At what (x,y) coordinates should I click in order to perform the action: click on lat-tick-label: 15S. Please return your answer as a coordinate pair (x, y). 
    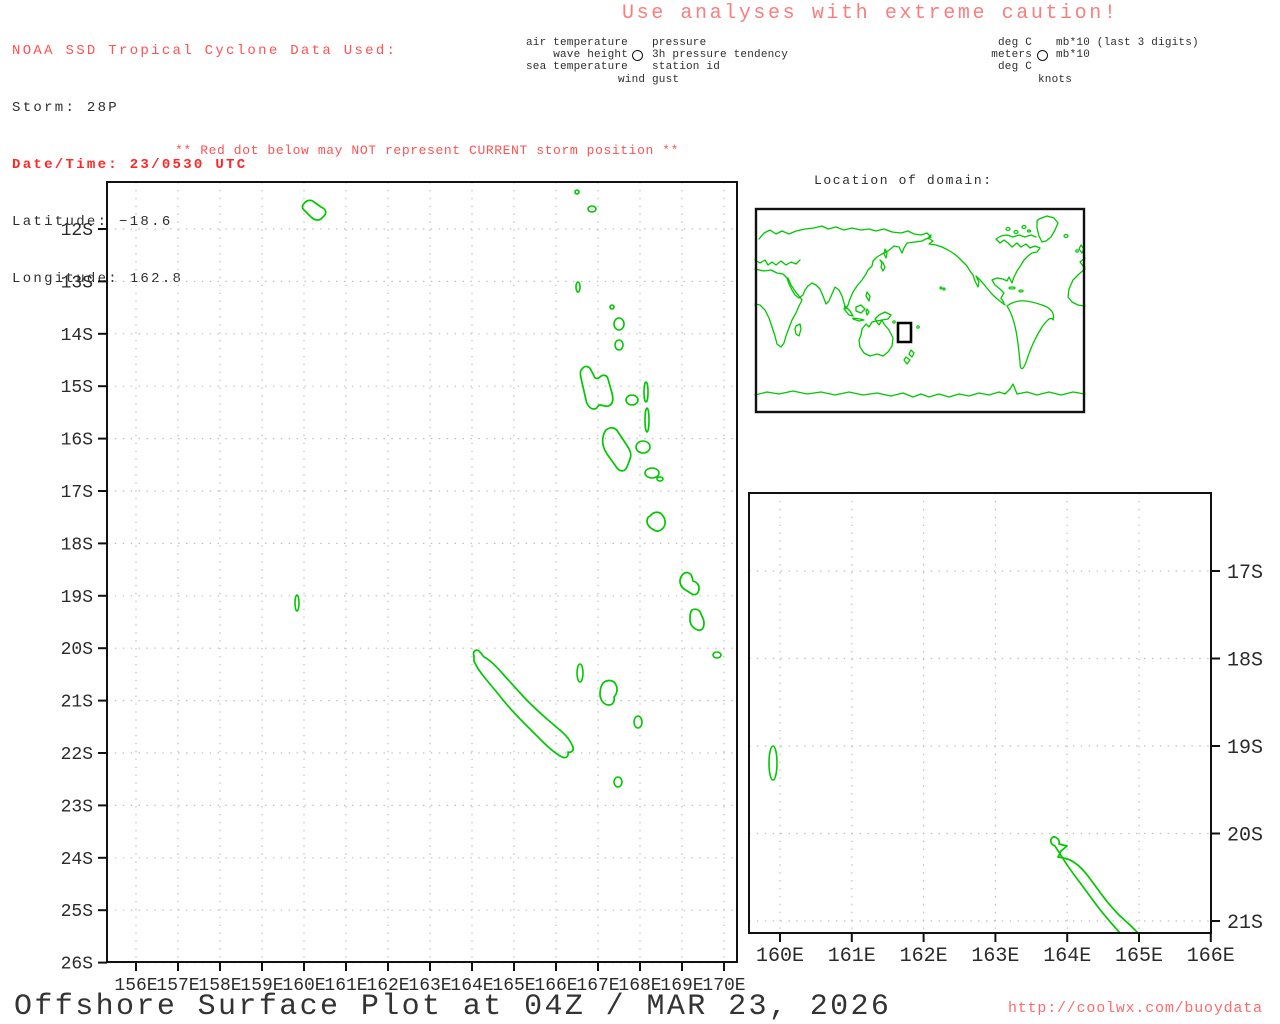
    Looking at the image, I should click on (77, 388).